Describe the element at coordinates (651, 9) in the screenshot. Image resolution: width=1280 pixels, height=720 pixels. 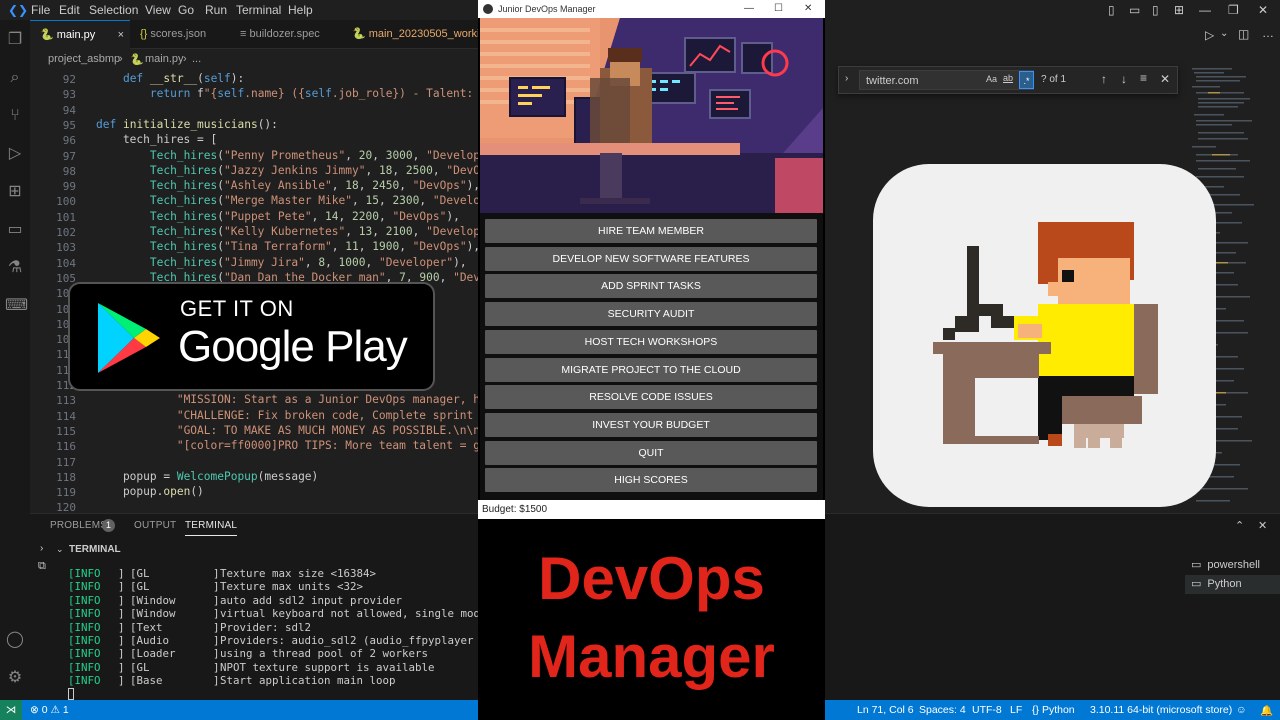
I see `app-title-bar: Junior DevOps Manager — ☐ ✕` at that location.